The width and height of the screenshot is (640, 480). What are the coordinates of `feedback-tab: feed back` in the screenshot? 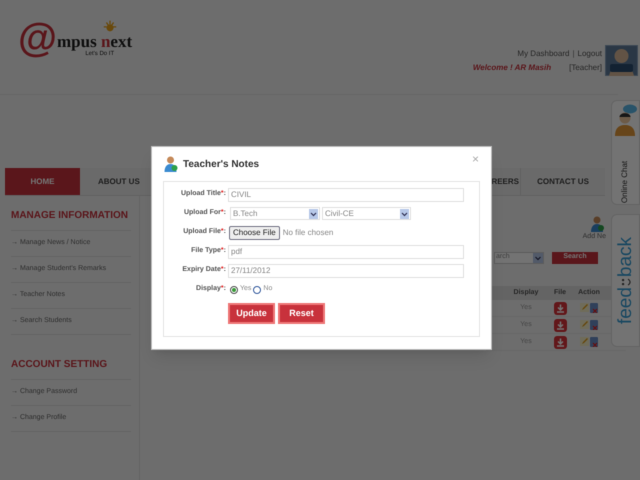 It's located at (625, 280).